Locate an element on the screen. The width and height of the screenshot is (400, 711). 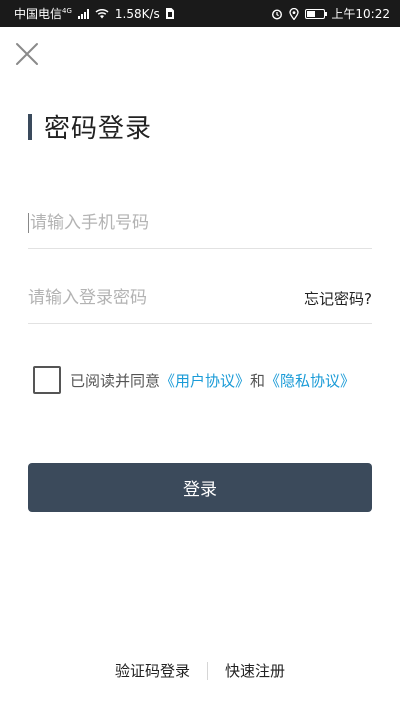
phone-input is located at coordinates (201, 223).